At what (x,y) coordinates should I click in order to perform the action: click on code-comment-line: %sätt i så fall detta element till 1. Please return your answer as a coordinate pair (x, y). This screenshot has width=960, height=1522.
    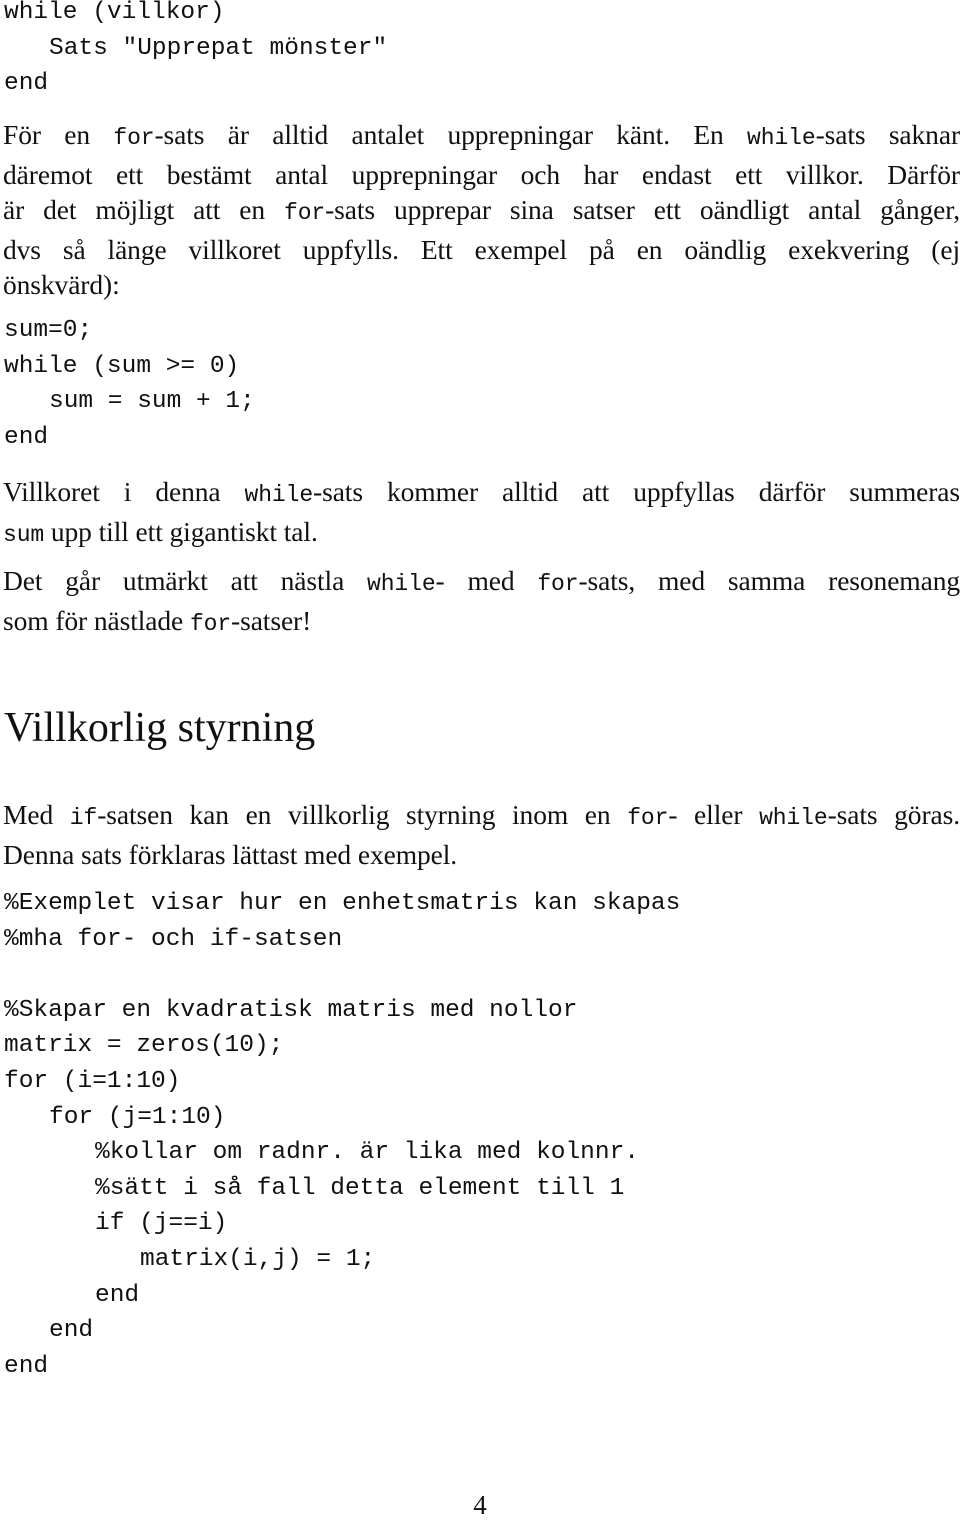
    Looking at the image, I should click on (360, 1188).